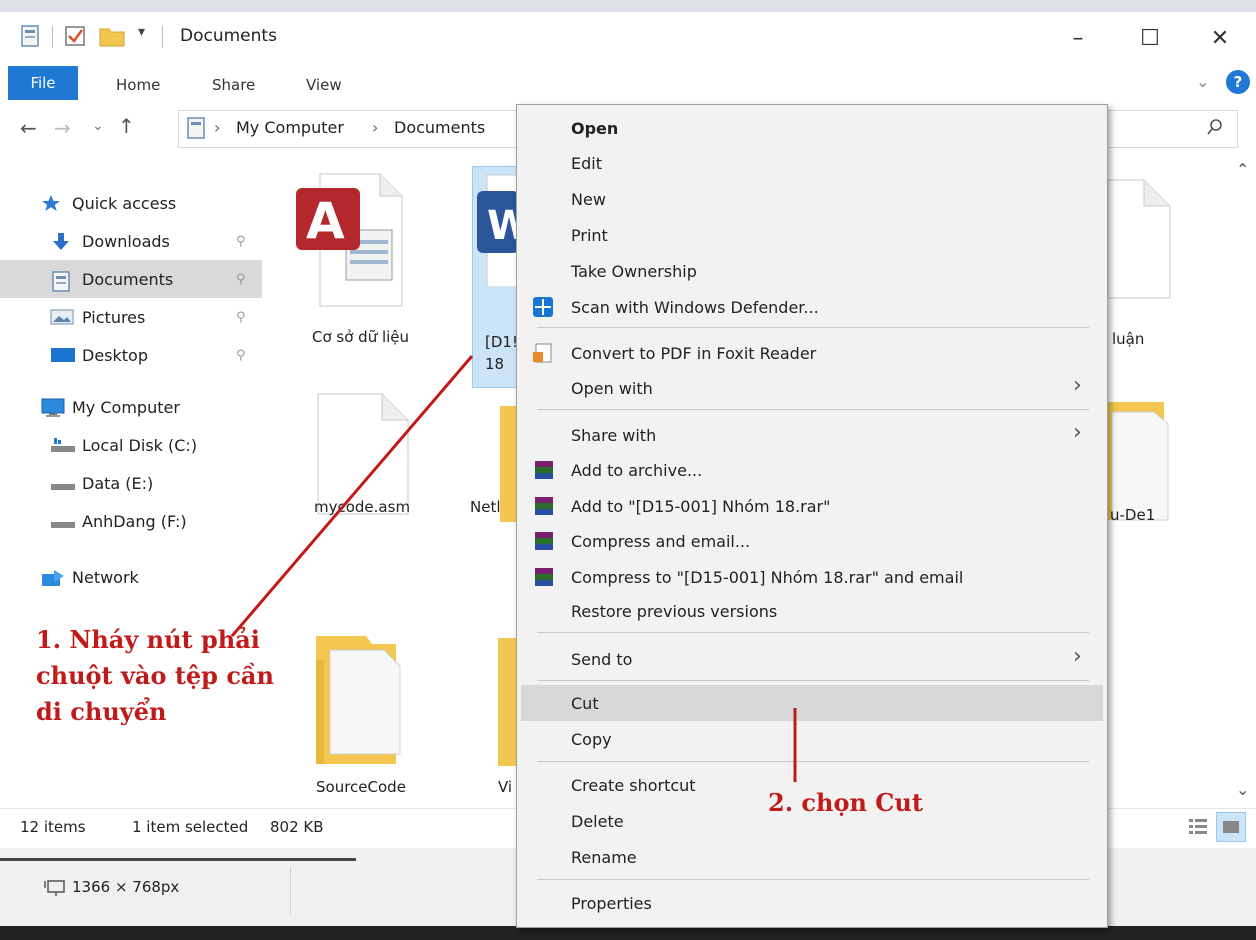 Image resolution: width=1256 pixels, height=940 pixels. I want to click on file-item: Netl, so click(493, 468).